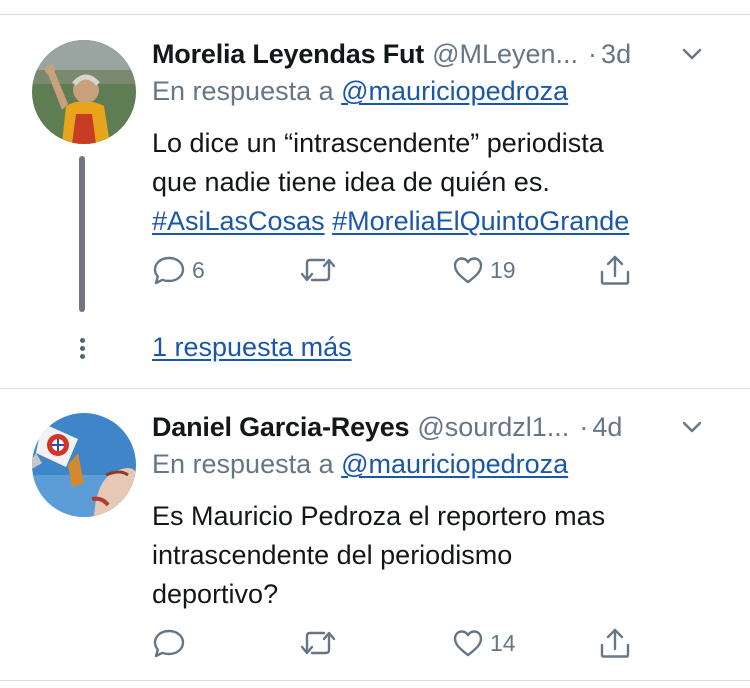  I want to click on hashtag-link: #MoreliaElQuintoGrande, so click(480, 221).